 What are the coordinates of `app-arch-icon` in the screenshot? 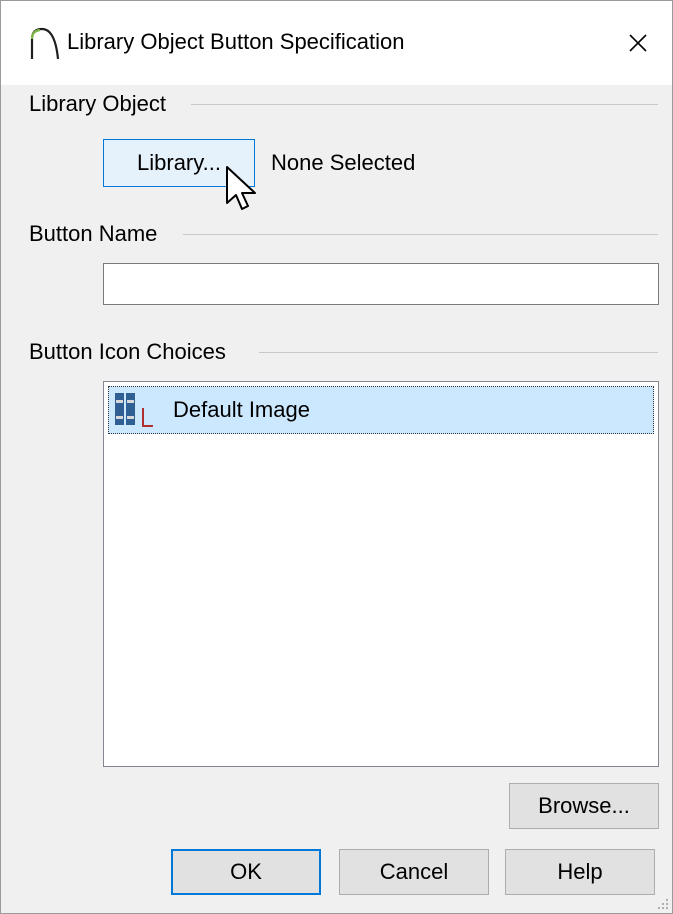 It's located at (45, 43).